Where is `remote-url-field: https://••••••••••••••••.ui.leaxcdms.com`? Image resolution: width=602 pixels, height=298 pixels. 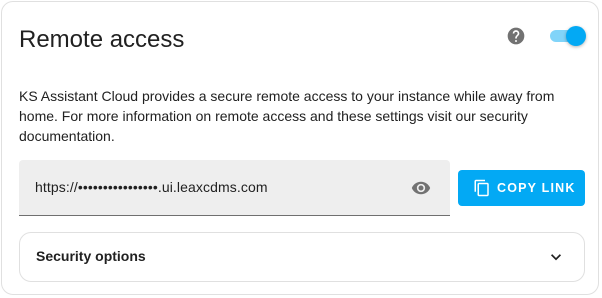
remote-url-field: https://••••••••••••••••.ui.leaxcdms.com is located at coordinates (234, 188).